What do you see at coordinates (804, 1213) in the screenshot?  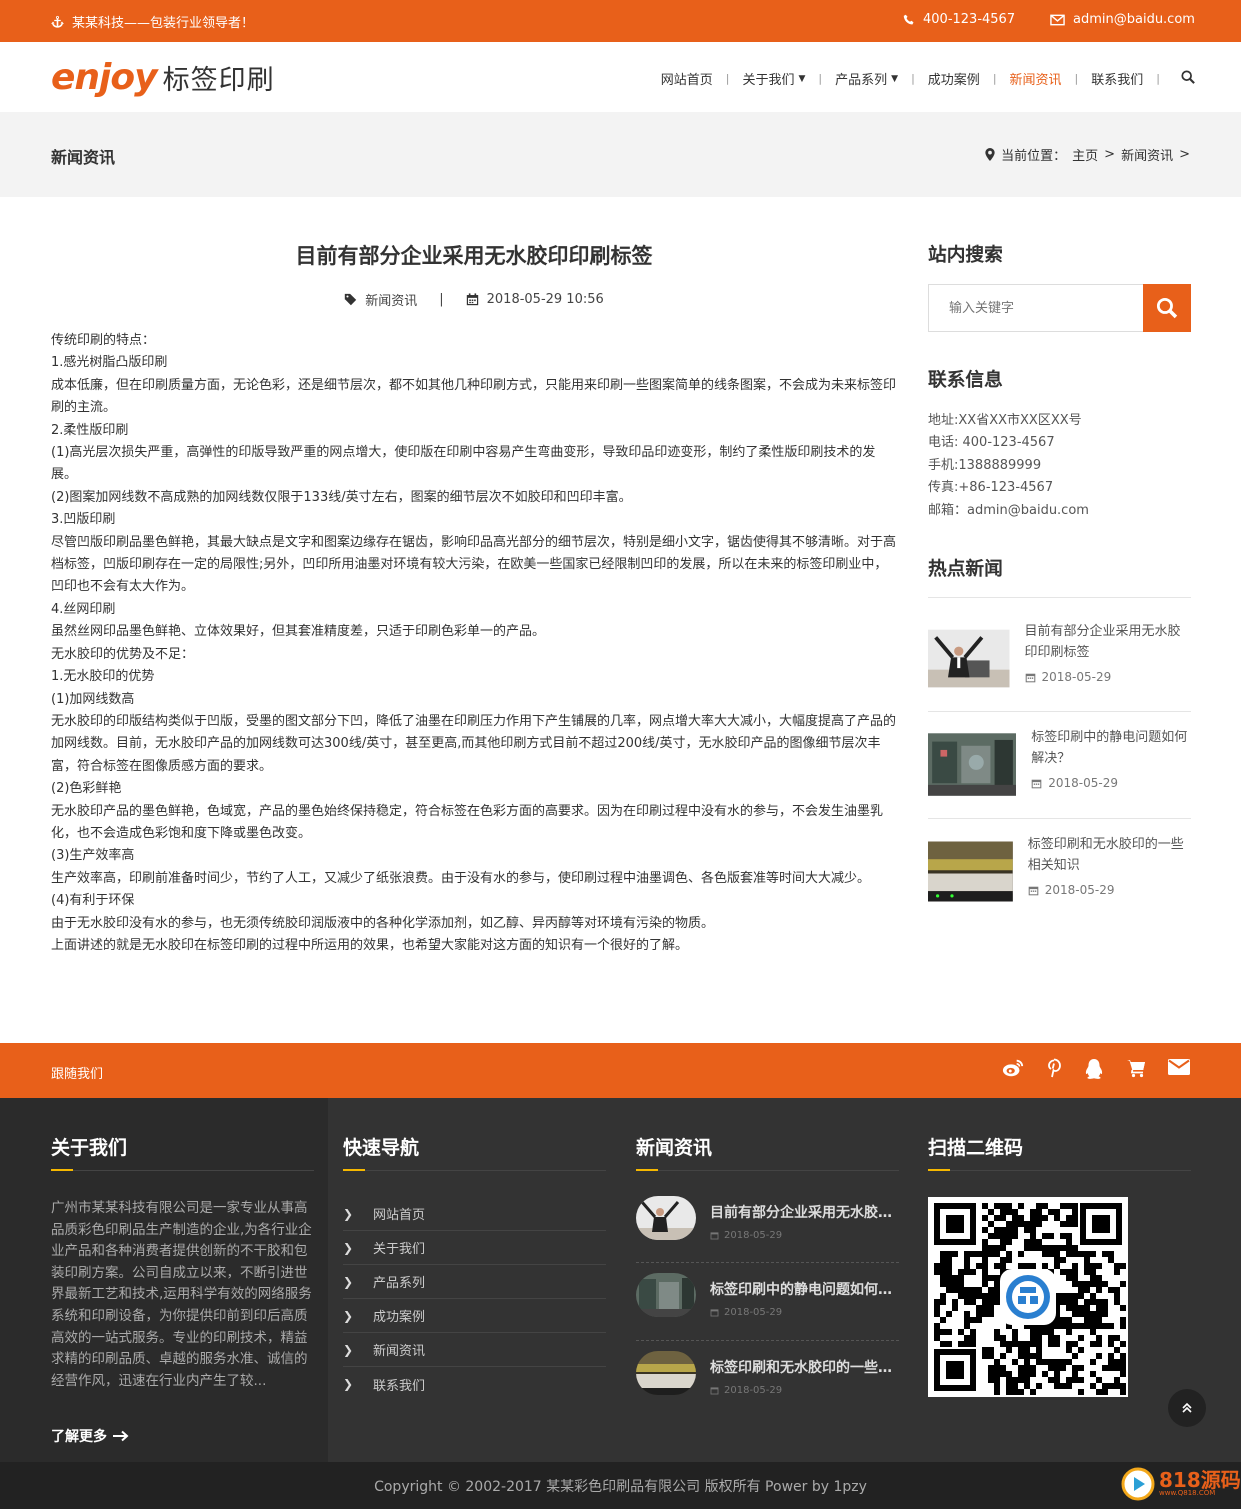 I see `footer-news-title-text: 目前有部分企业采用无水胶印印刷标签` at bounding box center [804, 1213].